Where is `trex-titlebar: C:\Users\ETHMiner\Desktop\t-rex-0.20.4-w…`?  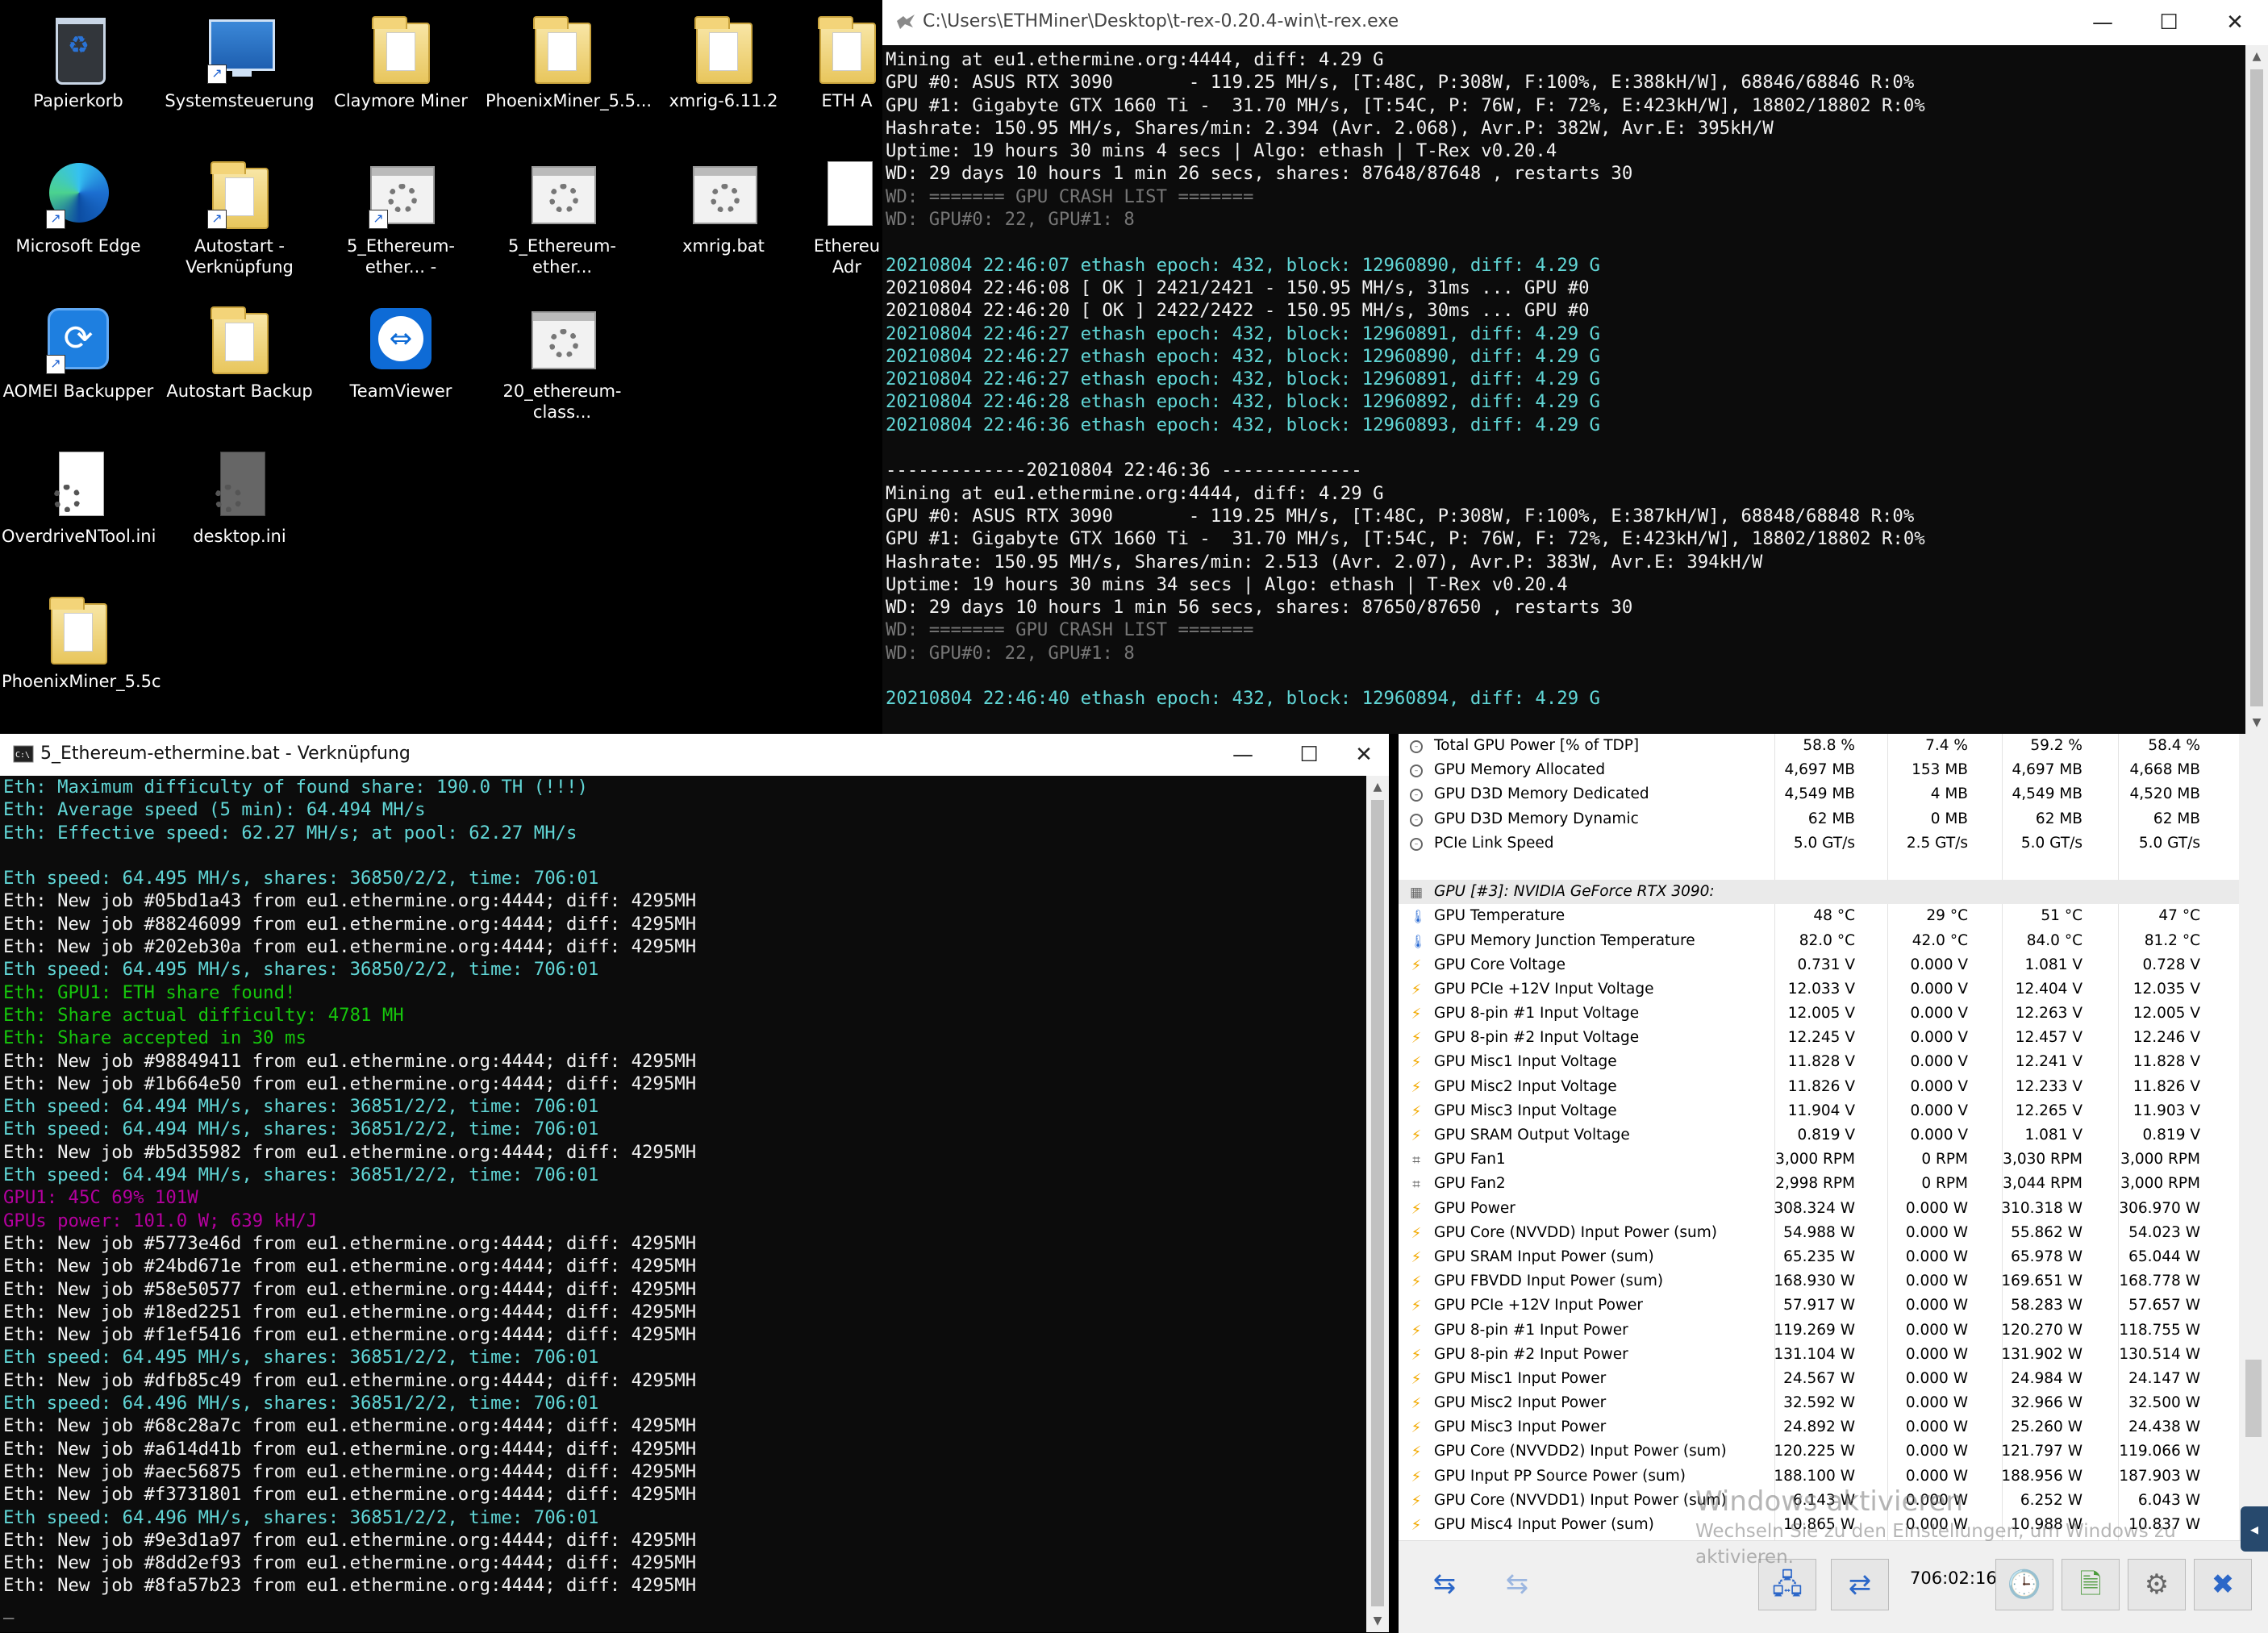 trex-titlebar: C:\Users\ETHMiner\Desktop\t-rex-0.20.4-w… is located at coordinates (1575, 22).